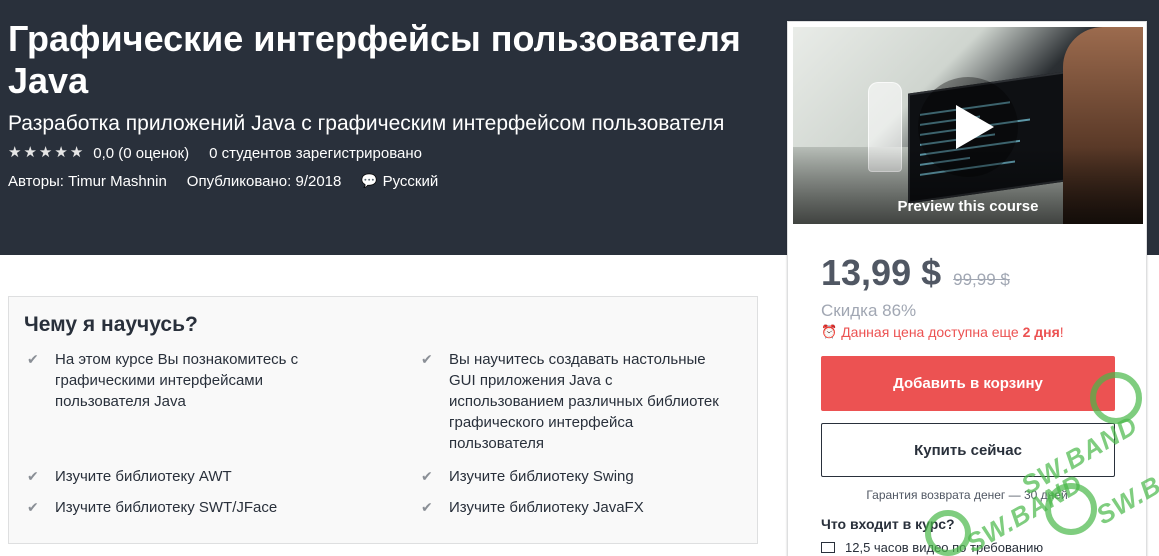 Image resolution: width=1159 pixels, height=556 pixels. I want to click on money-back-guarantee: Гарантия возврата денег — 30 дней, so click(967, 495).